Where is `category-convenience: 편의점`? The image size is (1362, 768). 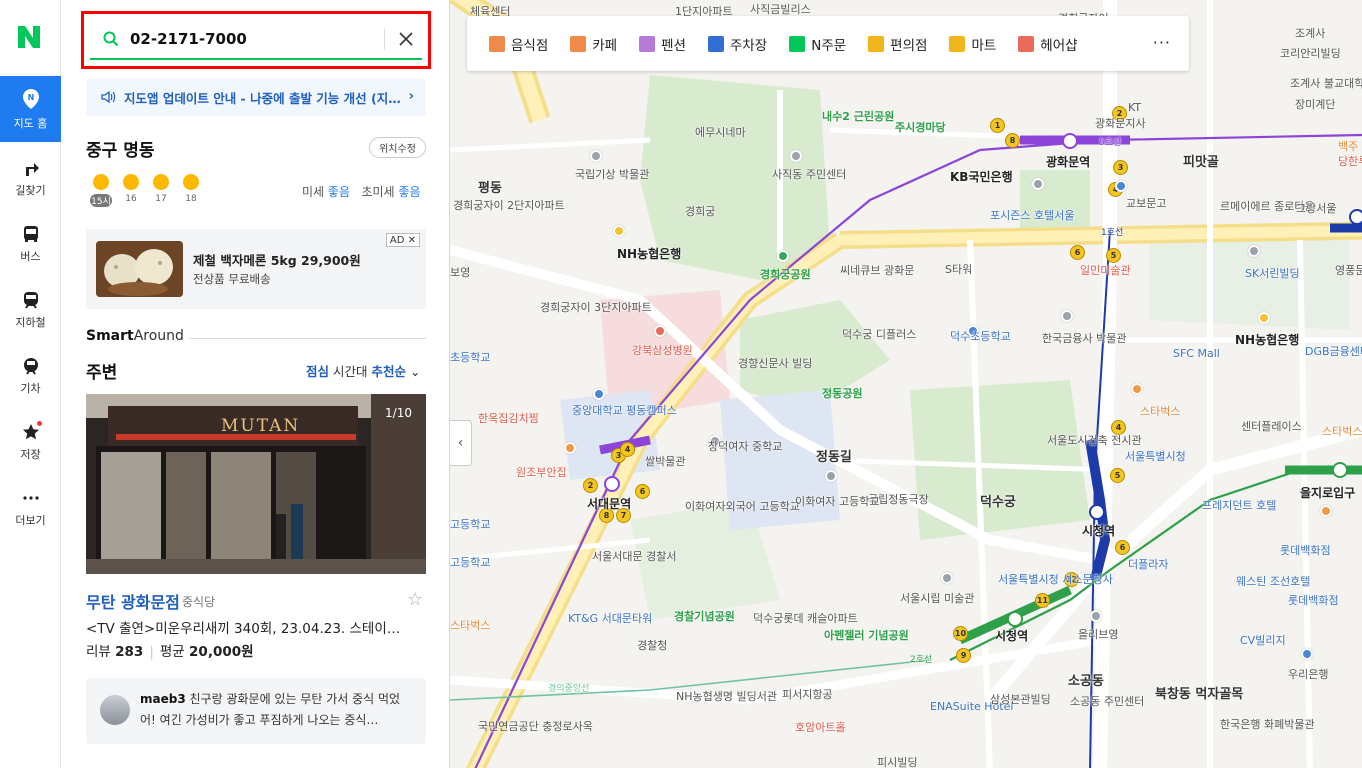
category-convenience: 편의점 is located at coordinates (897, 44).